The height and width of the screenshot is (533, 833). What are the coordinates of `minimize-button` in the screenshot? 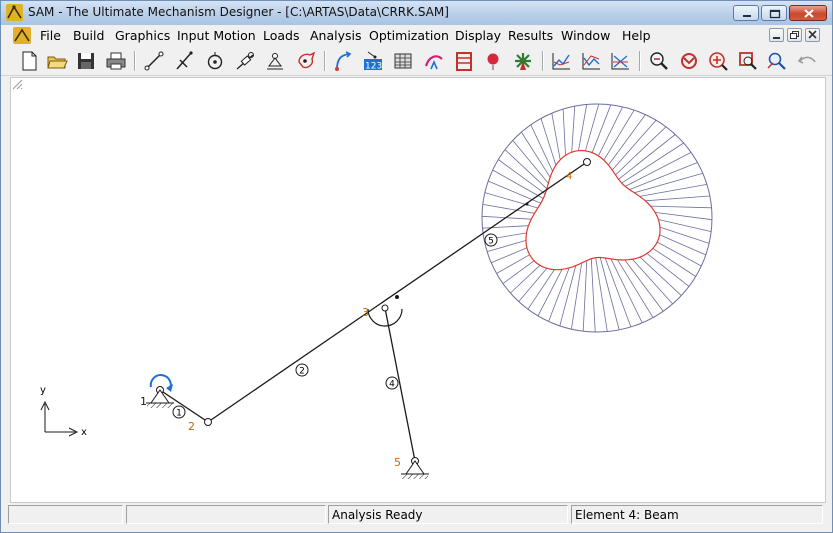 It's located at (746, 13).